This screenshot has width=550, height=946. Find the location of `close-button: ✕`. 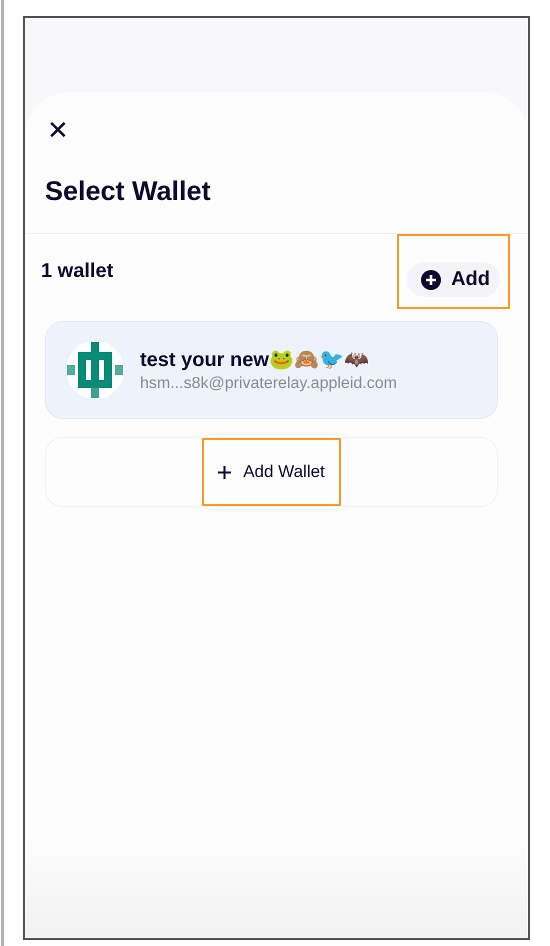

close-button: ✕ is located at coordinates (58, 131).